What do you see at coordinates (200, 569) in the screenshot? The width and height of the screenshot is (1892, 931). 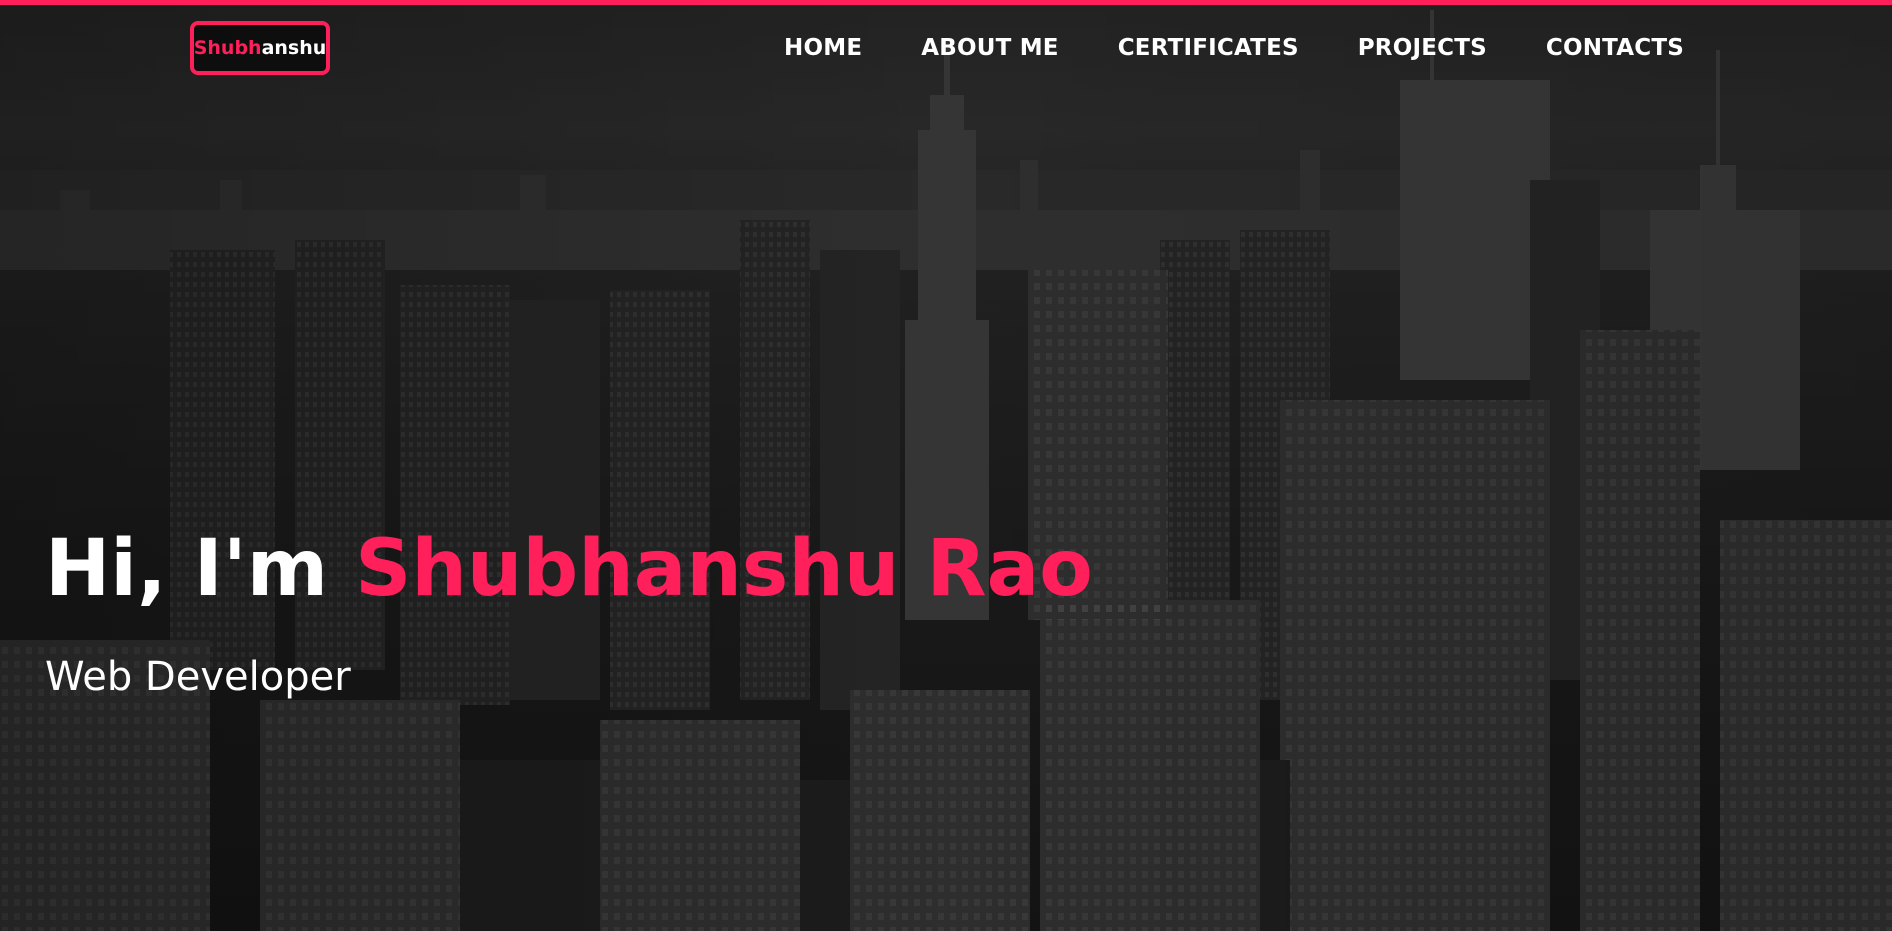 I see `hero-greeting: Hi, I'm` at bounding box center [200, 569].